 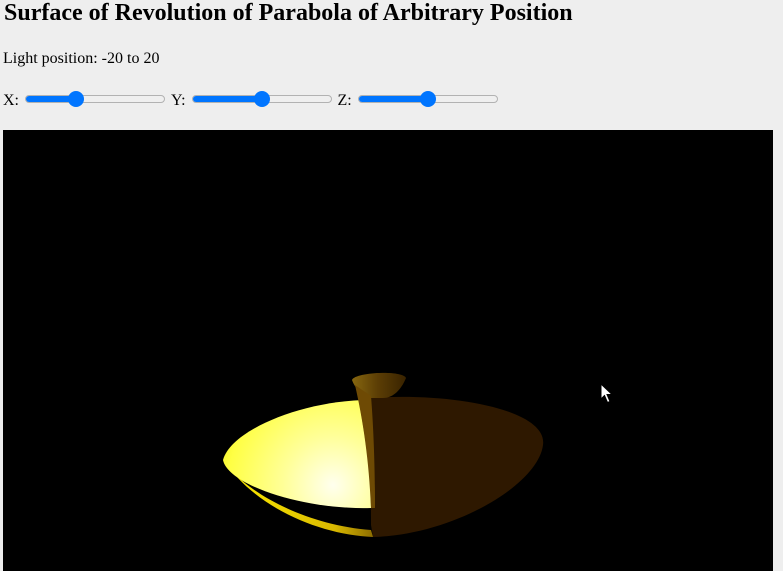 What do you see at coordinates (227, 99) in the screenshot?
I see `y-slider-fill` at bounding box center [227, 99].